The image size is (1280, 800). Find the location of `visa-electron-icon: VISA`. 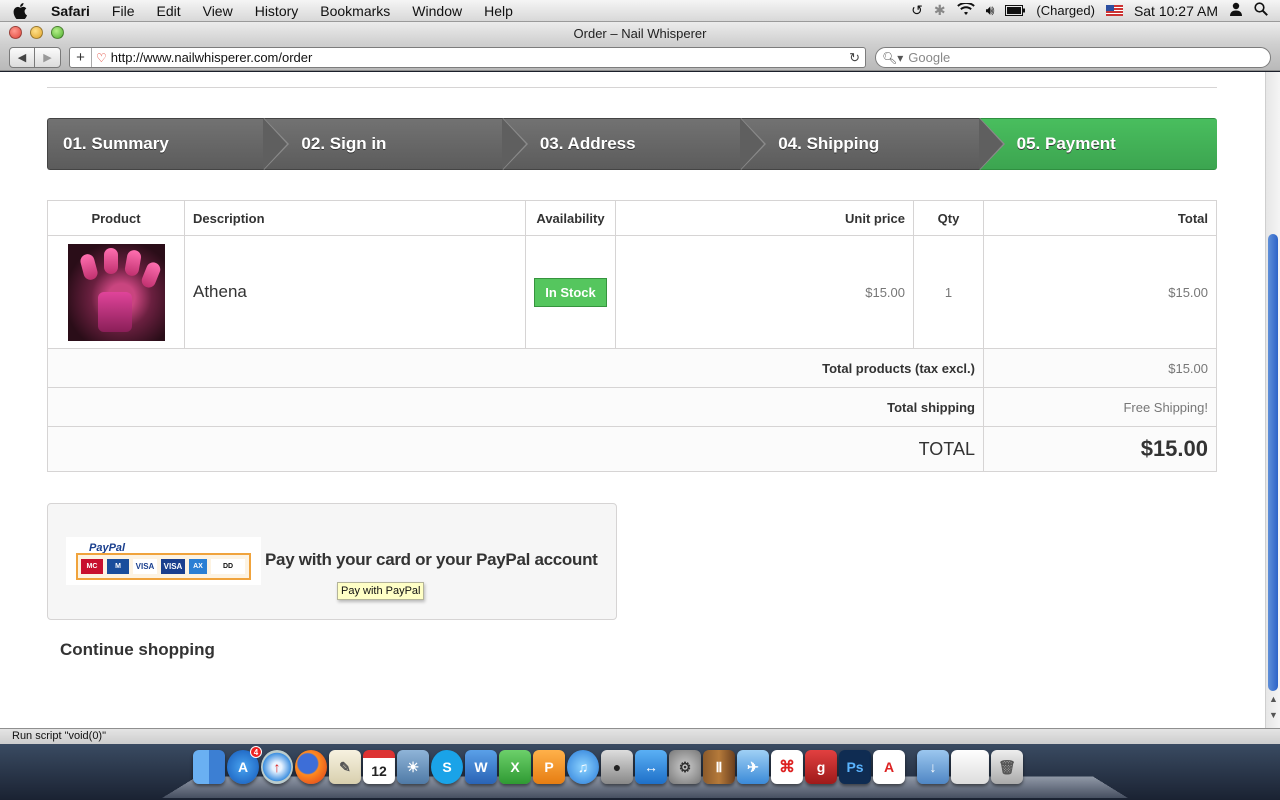

visa-electron-icon: VISA is located at coordinates (173, 566).